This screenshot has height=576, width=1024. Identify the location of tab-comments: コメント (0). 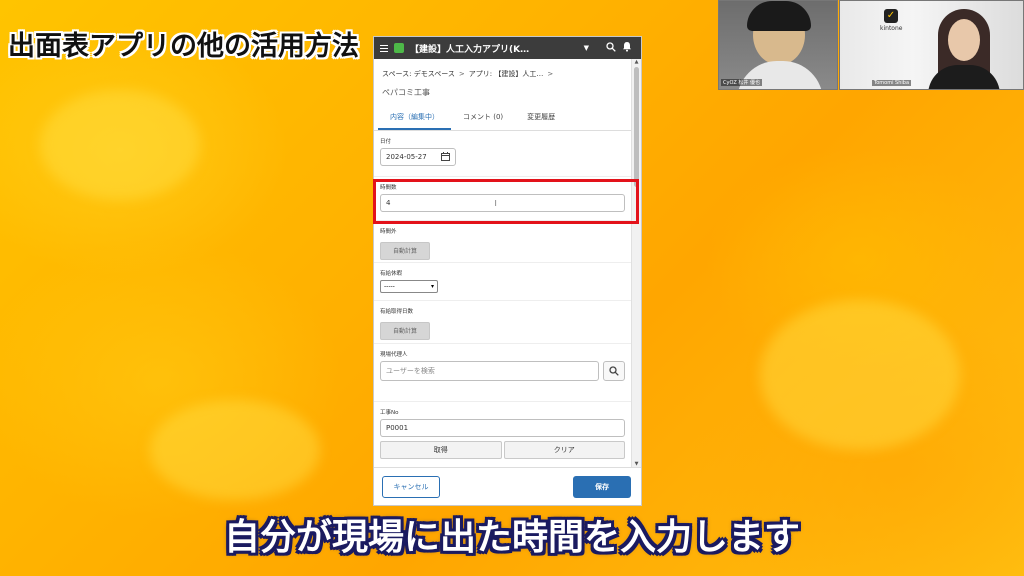
(483, 118).